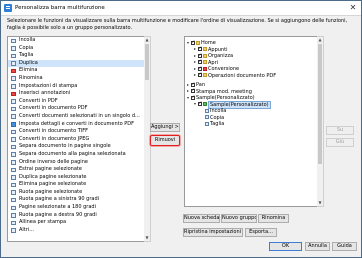  I want to click on duplicate-icon, so click(13, 63).